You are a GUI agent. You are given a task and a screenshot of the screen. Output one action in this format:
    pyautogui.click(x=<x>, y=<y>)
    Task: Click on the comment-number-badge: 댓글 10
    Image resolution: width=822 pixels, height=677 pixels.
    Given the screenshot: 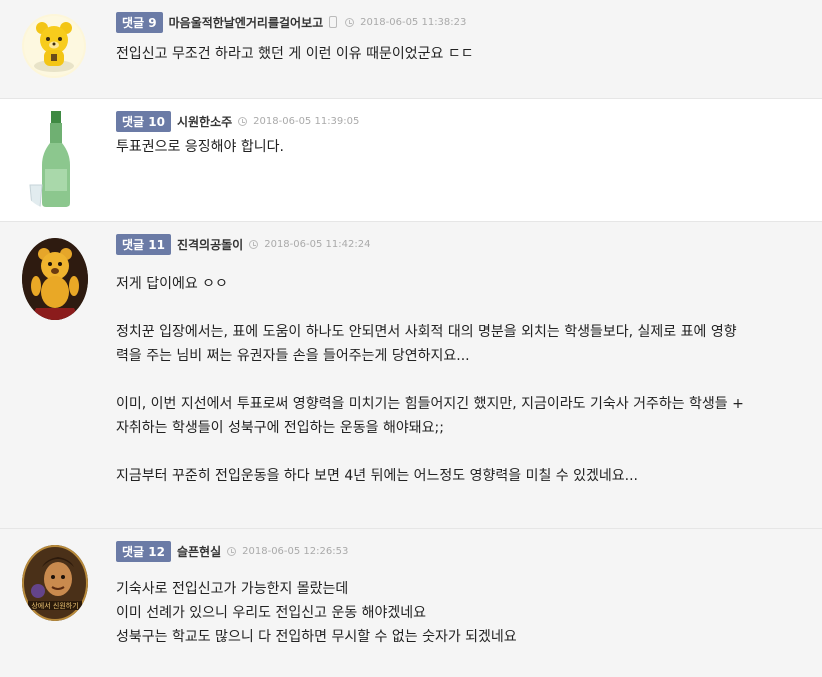 What is the action you would take?
    pyautogui.click(x=143, y=121)
    